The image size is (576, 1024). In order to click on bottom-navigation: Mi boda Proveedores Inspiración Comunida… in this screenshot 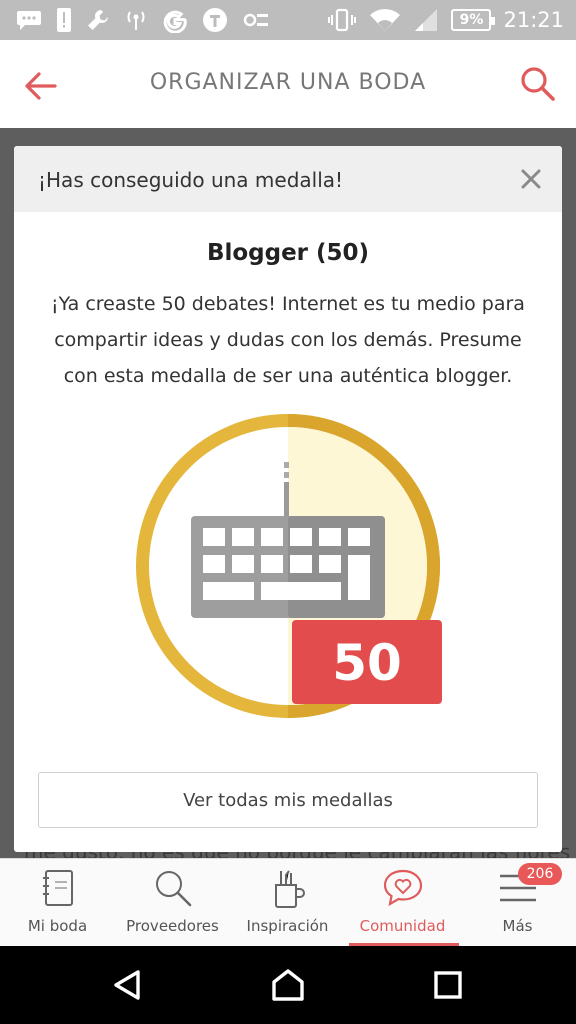, I will do `click(288, 902)`.